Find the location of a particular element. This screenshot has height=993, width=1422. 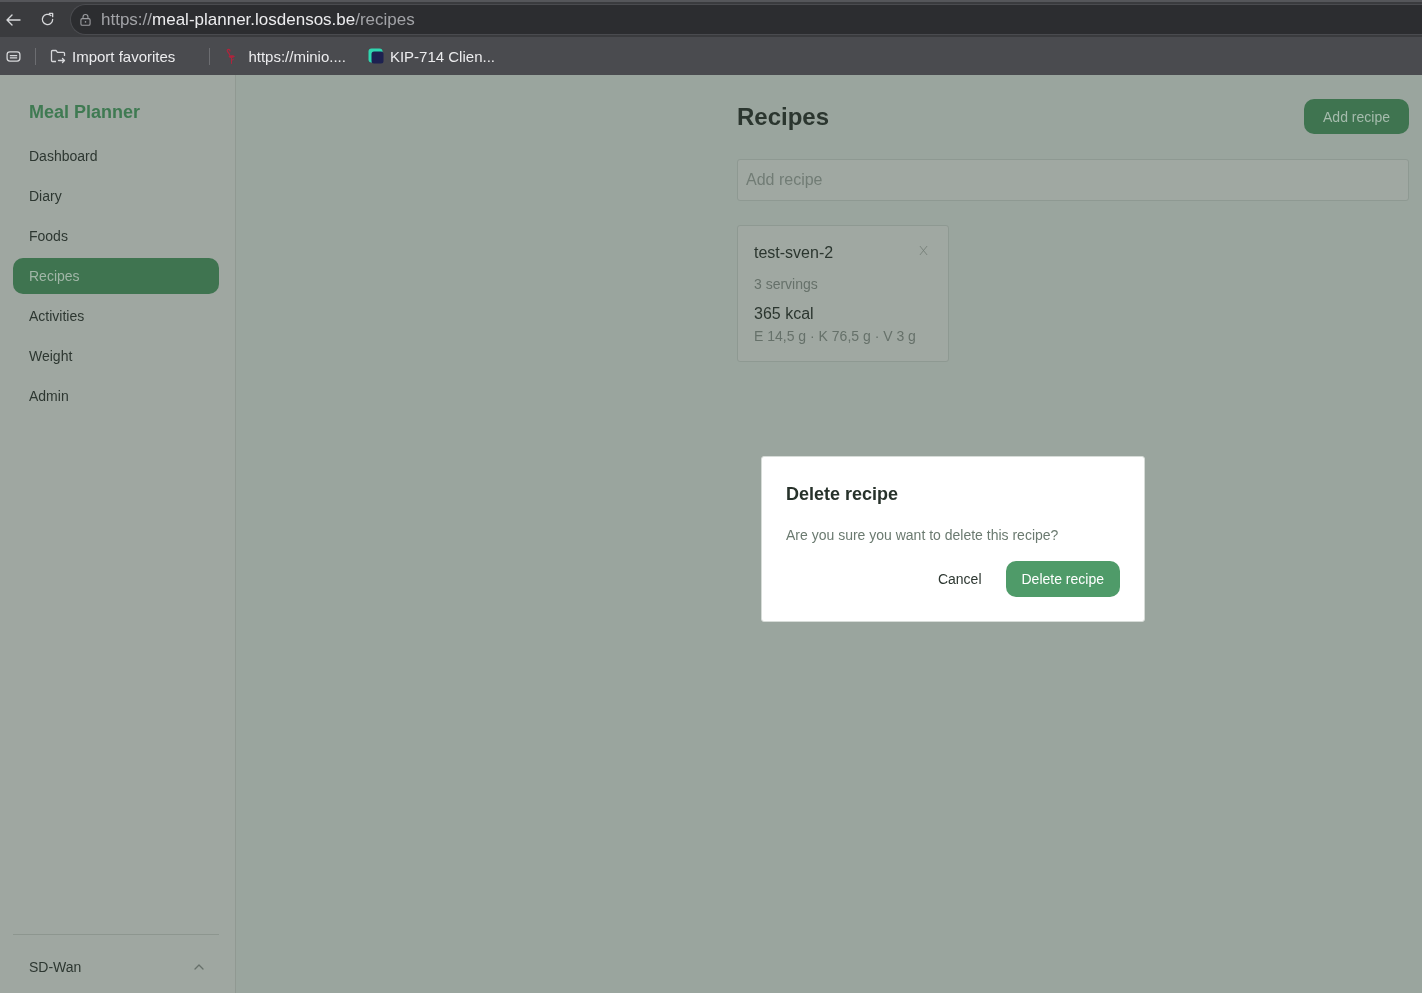

nav-item: Dashboard is located at coordinates (116, 156).